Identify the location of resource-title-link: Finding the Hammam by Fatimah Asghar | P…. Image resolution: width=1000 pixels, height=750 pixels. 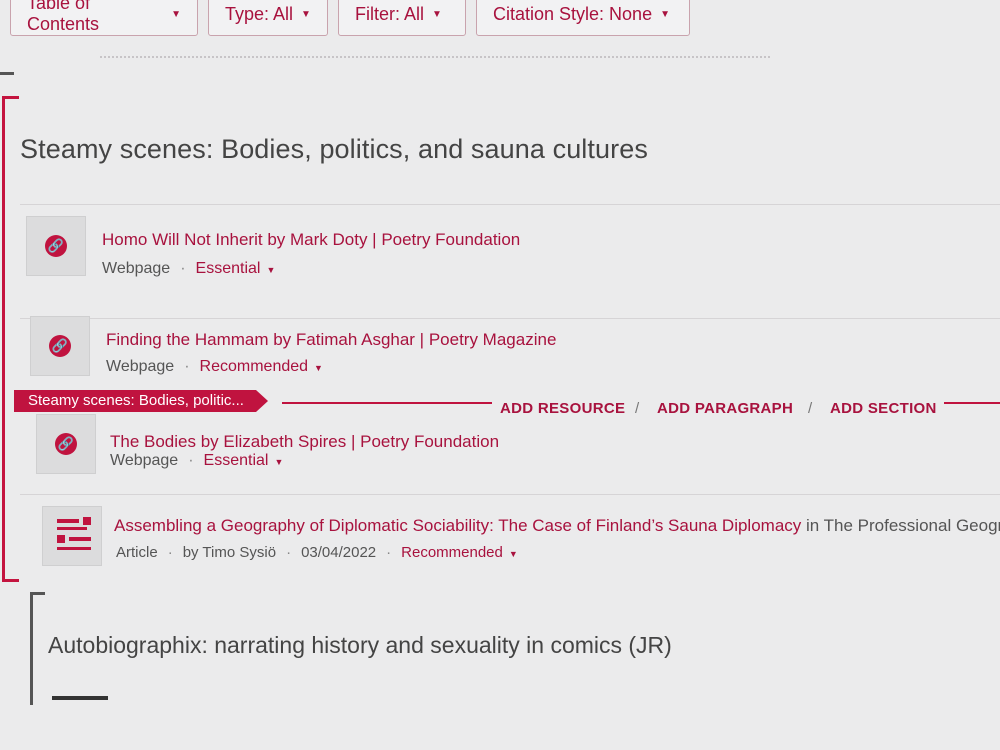
(331, 340).